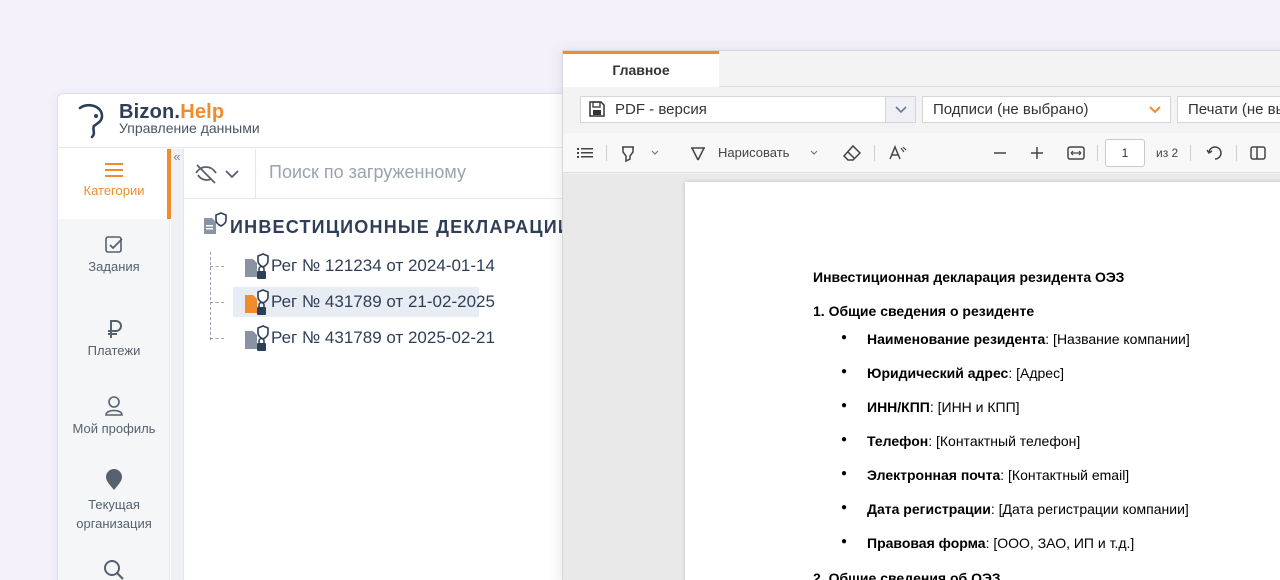  What do you see at coordinates (177, 364) in the screenshot?
I see `sidebar-collapse-button: «` at bounding box center [177, 364].